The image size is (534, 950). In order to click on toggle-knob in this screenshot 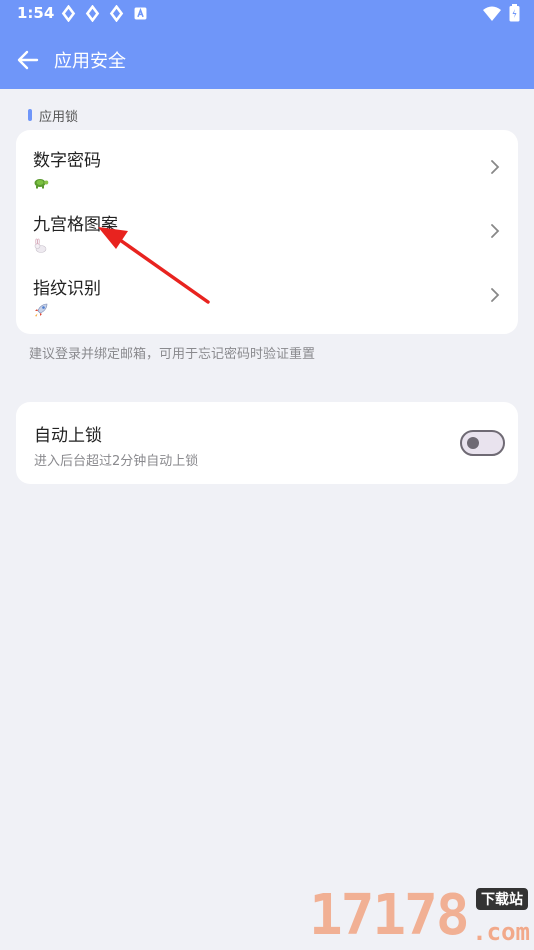, I will do `click(473, 443)`.